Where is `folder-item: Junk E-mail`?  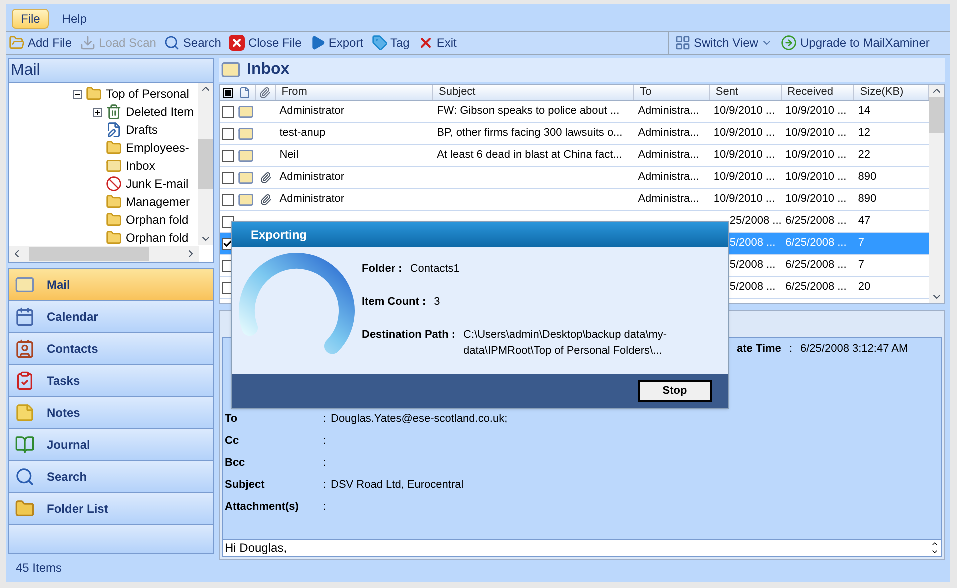
folder-item: Junk E-mail is located at coordinates (157, 184).